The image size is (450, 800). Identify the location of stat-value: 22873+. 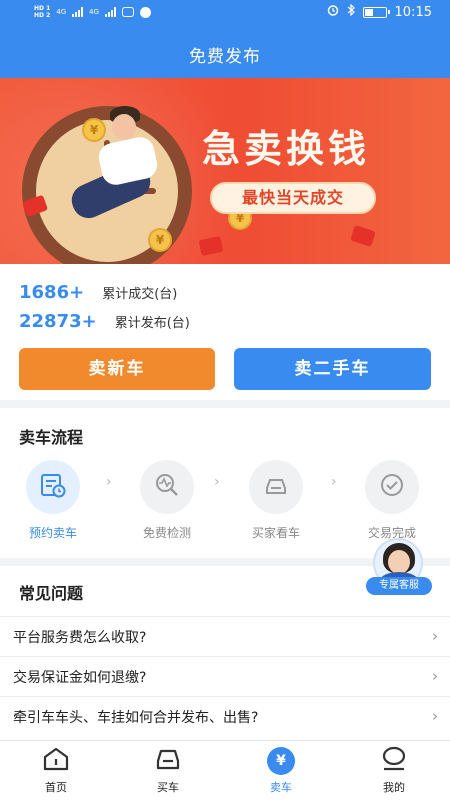
(58, 321).